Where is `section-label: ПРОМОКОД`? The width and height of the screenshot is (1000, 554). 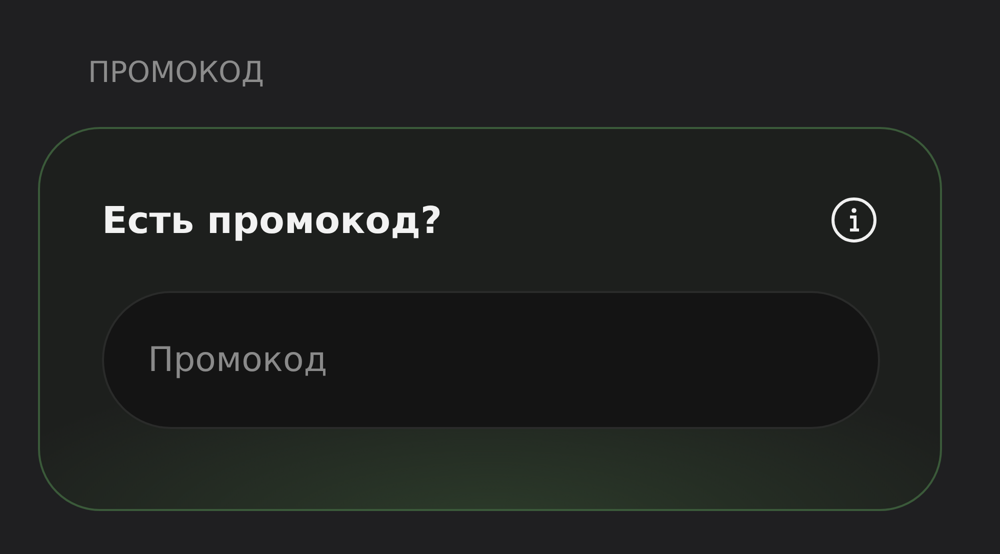
section-label: ПРОМОКОД is located at coordinates (177, 72).